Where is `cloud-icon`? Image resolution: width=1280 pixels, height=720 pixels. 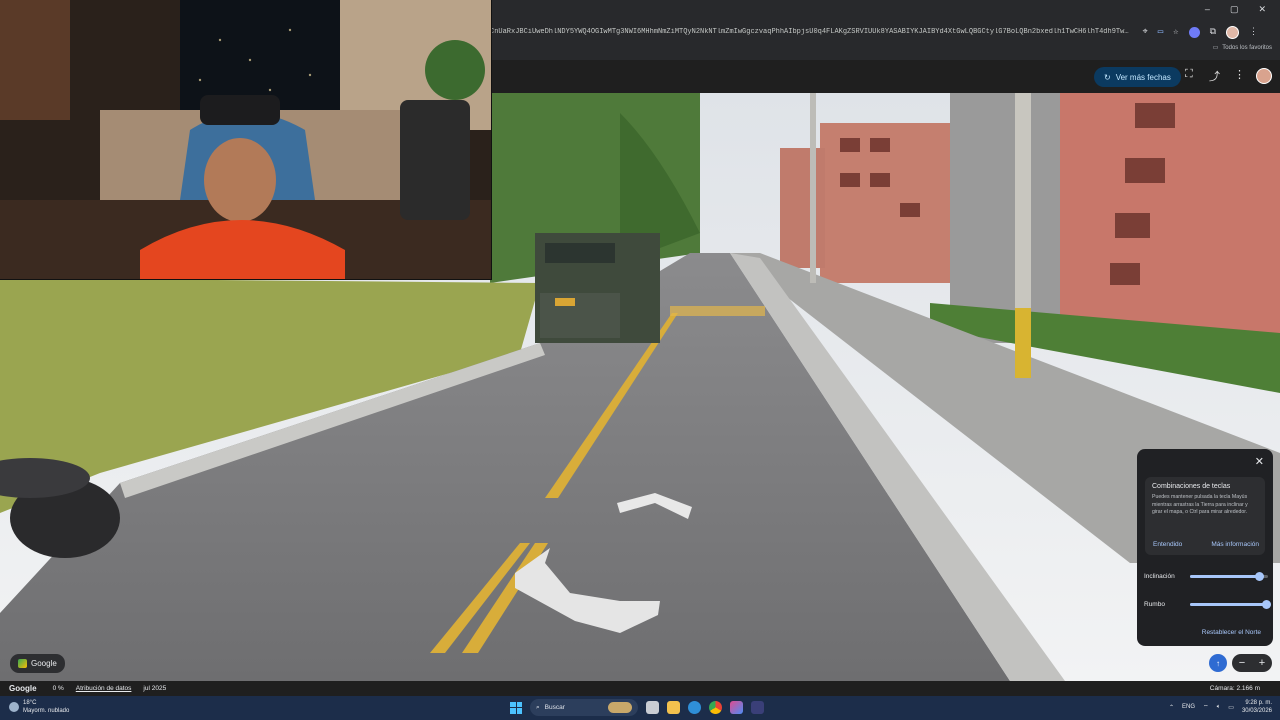 cloud-icon is located at coordinates (14, 707).